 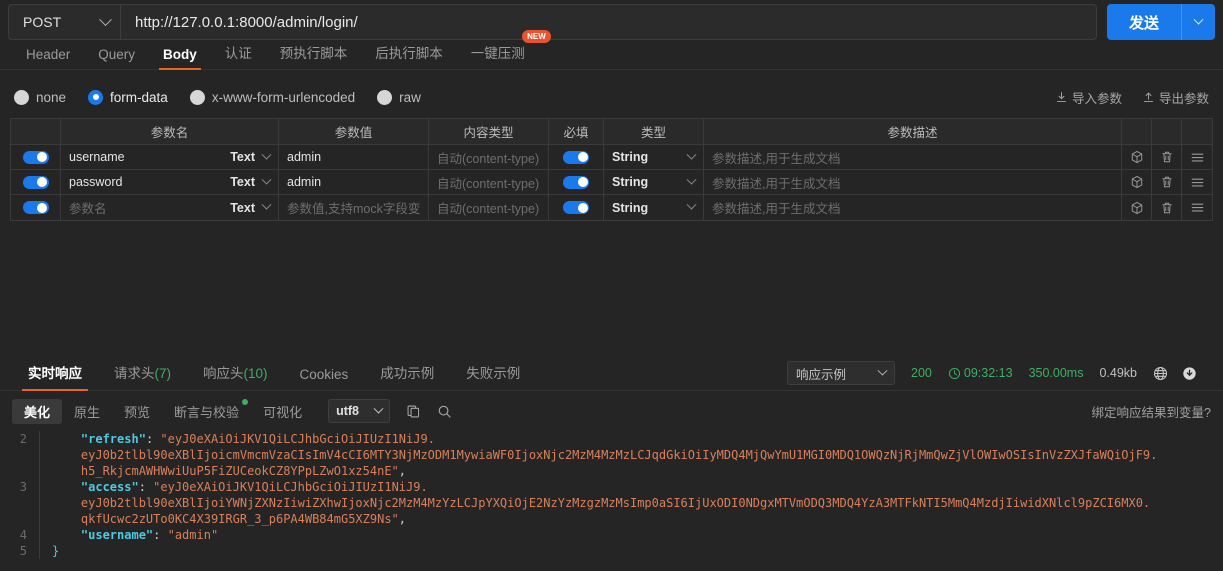 I want to click on response-tab-3: Cookies, so click(x=324, y=378).